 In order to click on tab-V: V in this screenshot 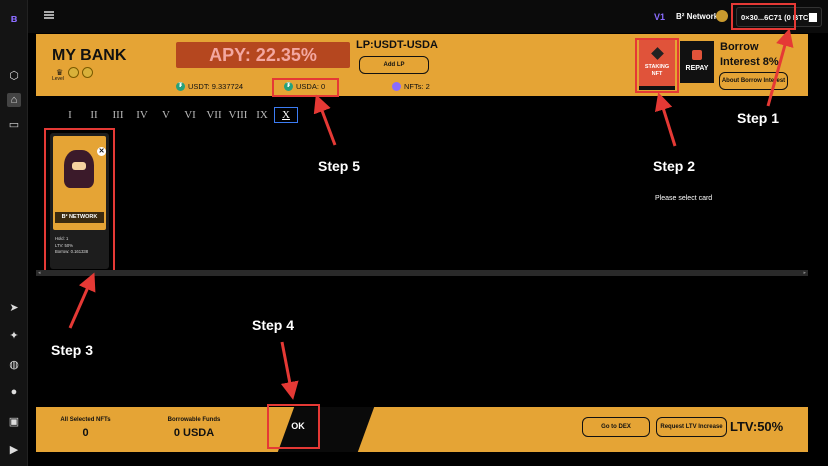, I will do `click(166, 115)`.